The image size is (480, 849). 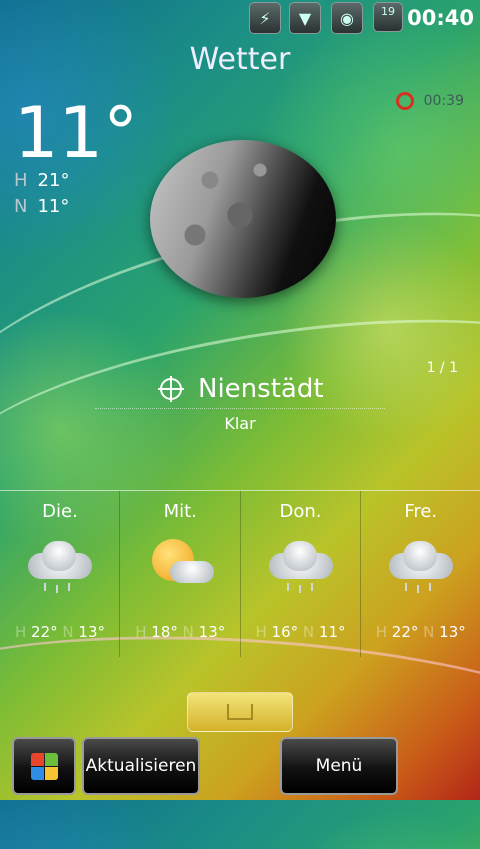 What do you see at coordinates (339, 766) in the screenshot?
I see `menu-button: Menü` at bounding box center [339, 766].